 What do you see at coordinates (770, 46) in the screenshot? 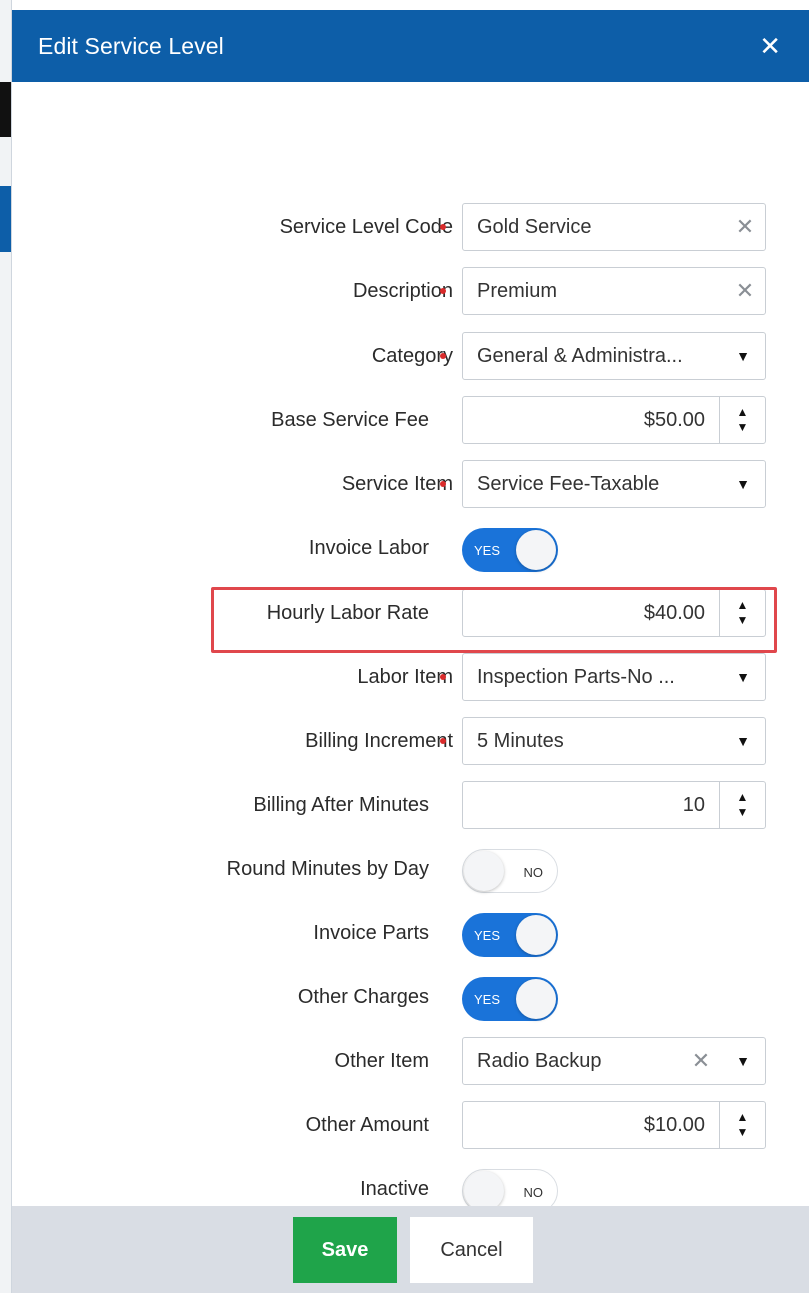
I see `close-icon: ✕` at bounding box center [770, 46].